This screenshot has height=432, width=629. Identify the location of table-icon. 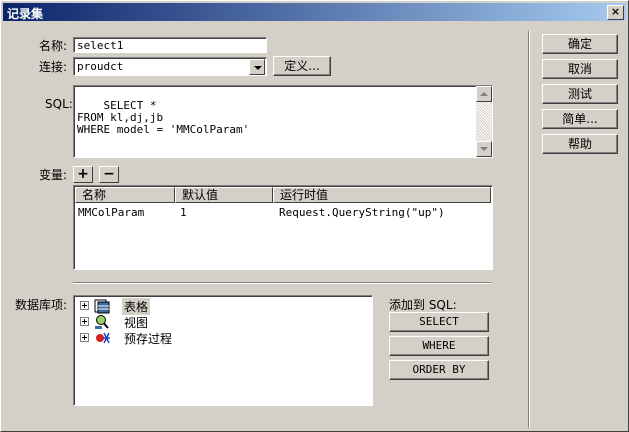
(102, 306).